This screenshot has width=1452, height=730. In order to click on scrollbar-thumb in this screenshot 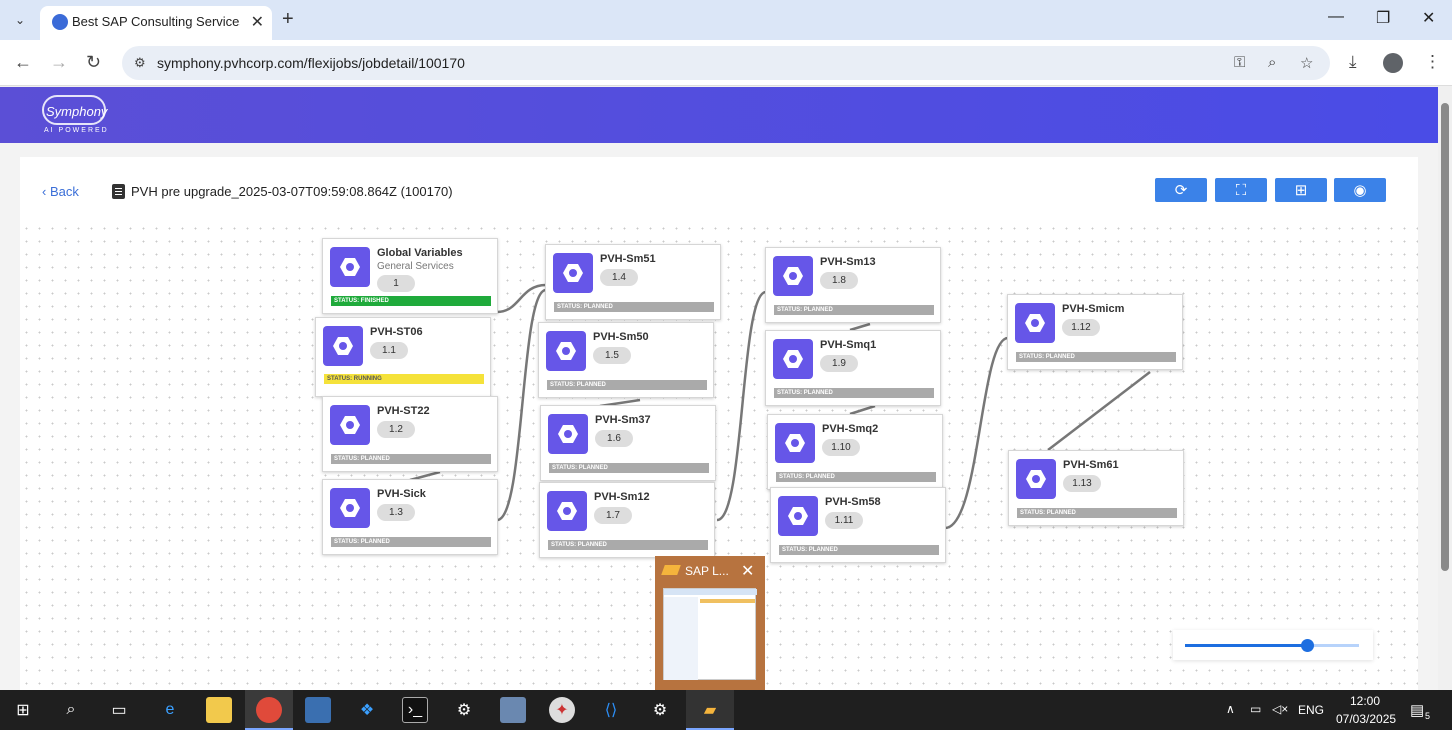, I will do `click(1445, 337)`.